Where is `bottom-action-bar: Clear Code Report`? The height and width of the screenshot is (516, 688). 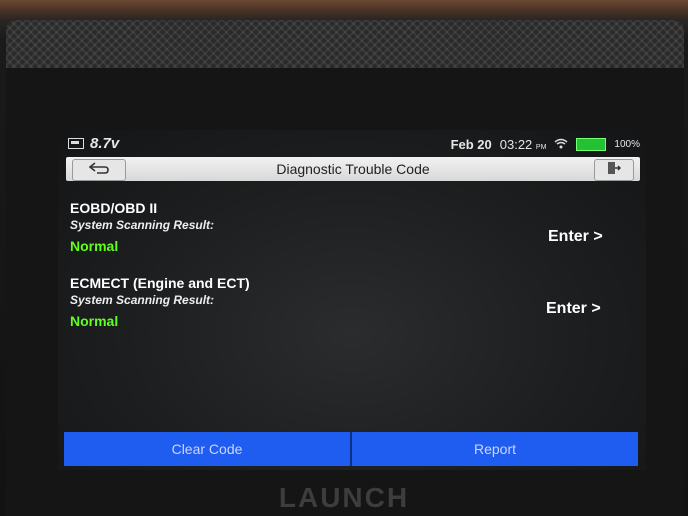 bottom-action-bar: Clear Code Report is located at coordinates (351, 449).